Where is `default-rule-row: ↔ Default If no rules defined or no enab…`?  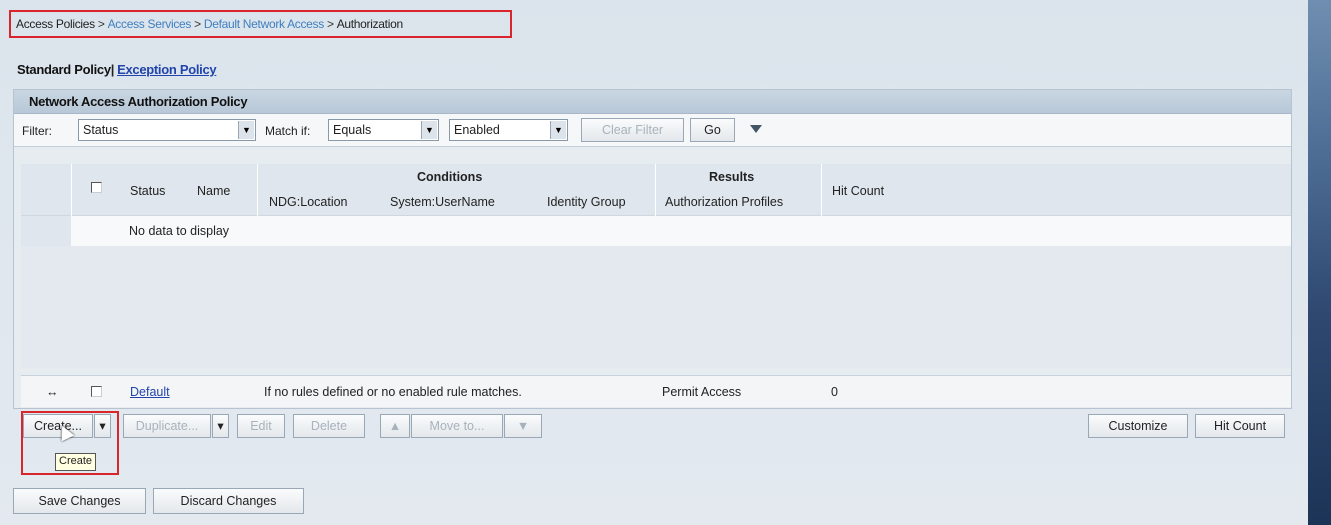 default-rule-row: ↔ Default If no rules defined or no enab… is located at coordinates (656, 391).